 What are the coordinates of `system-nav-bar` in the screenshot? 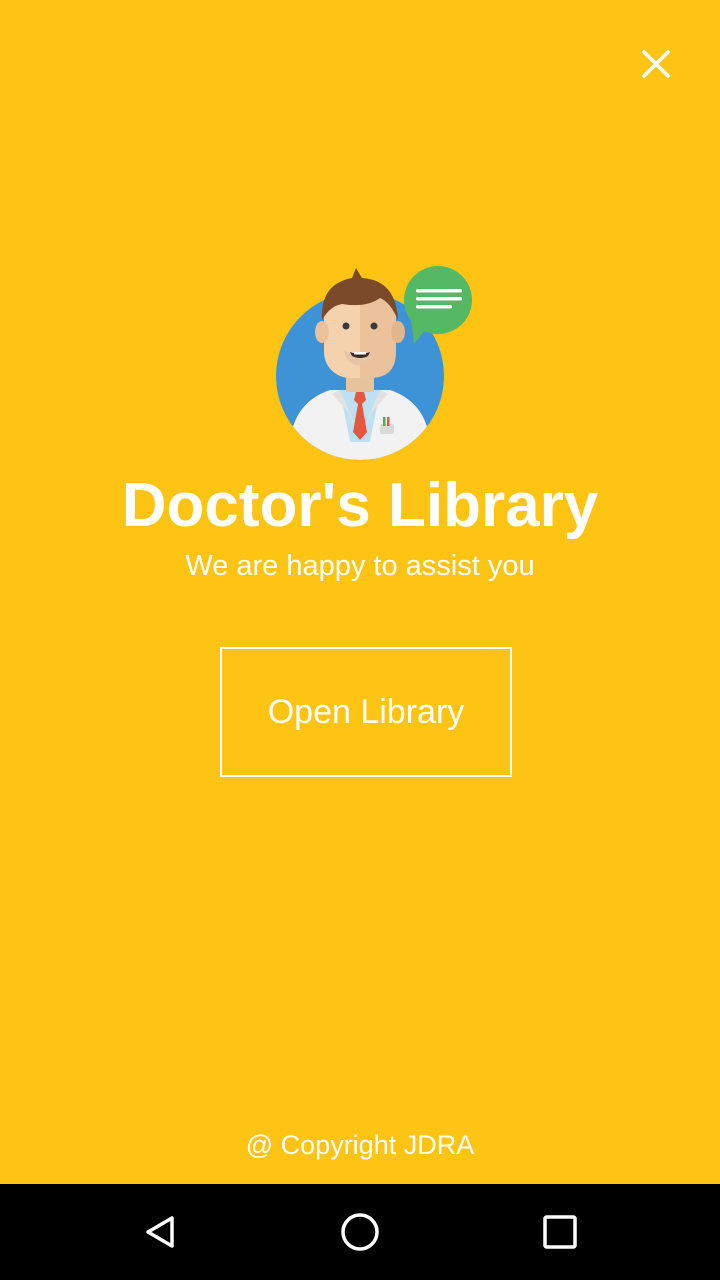 It's located at (360, 1232).